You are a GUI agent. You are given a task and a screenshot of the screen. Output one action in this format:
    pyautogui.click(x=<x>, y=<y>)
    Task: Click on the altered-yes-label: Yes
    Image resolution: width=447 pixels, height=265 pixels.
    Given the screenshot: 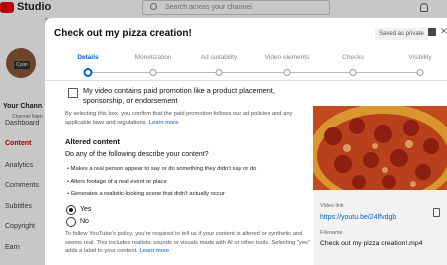 What is the action you would take?
    pyautogui.click(x=86, y=209)
    